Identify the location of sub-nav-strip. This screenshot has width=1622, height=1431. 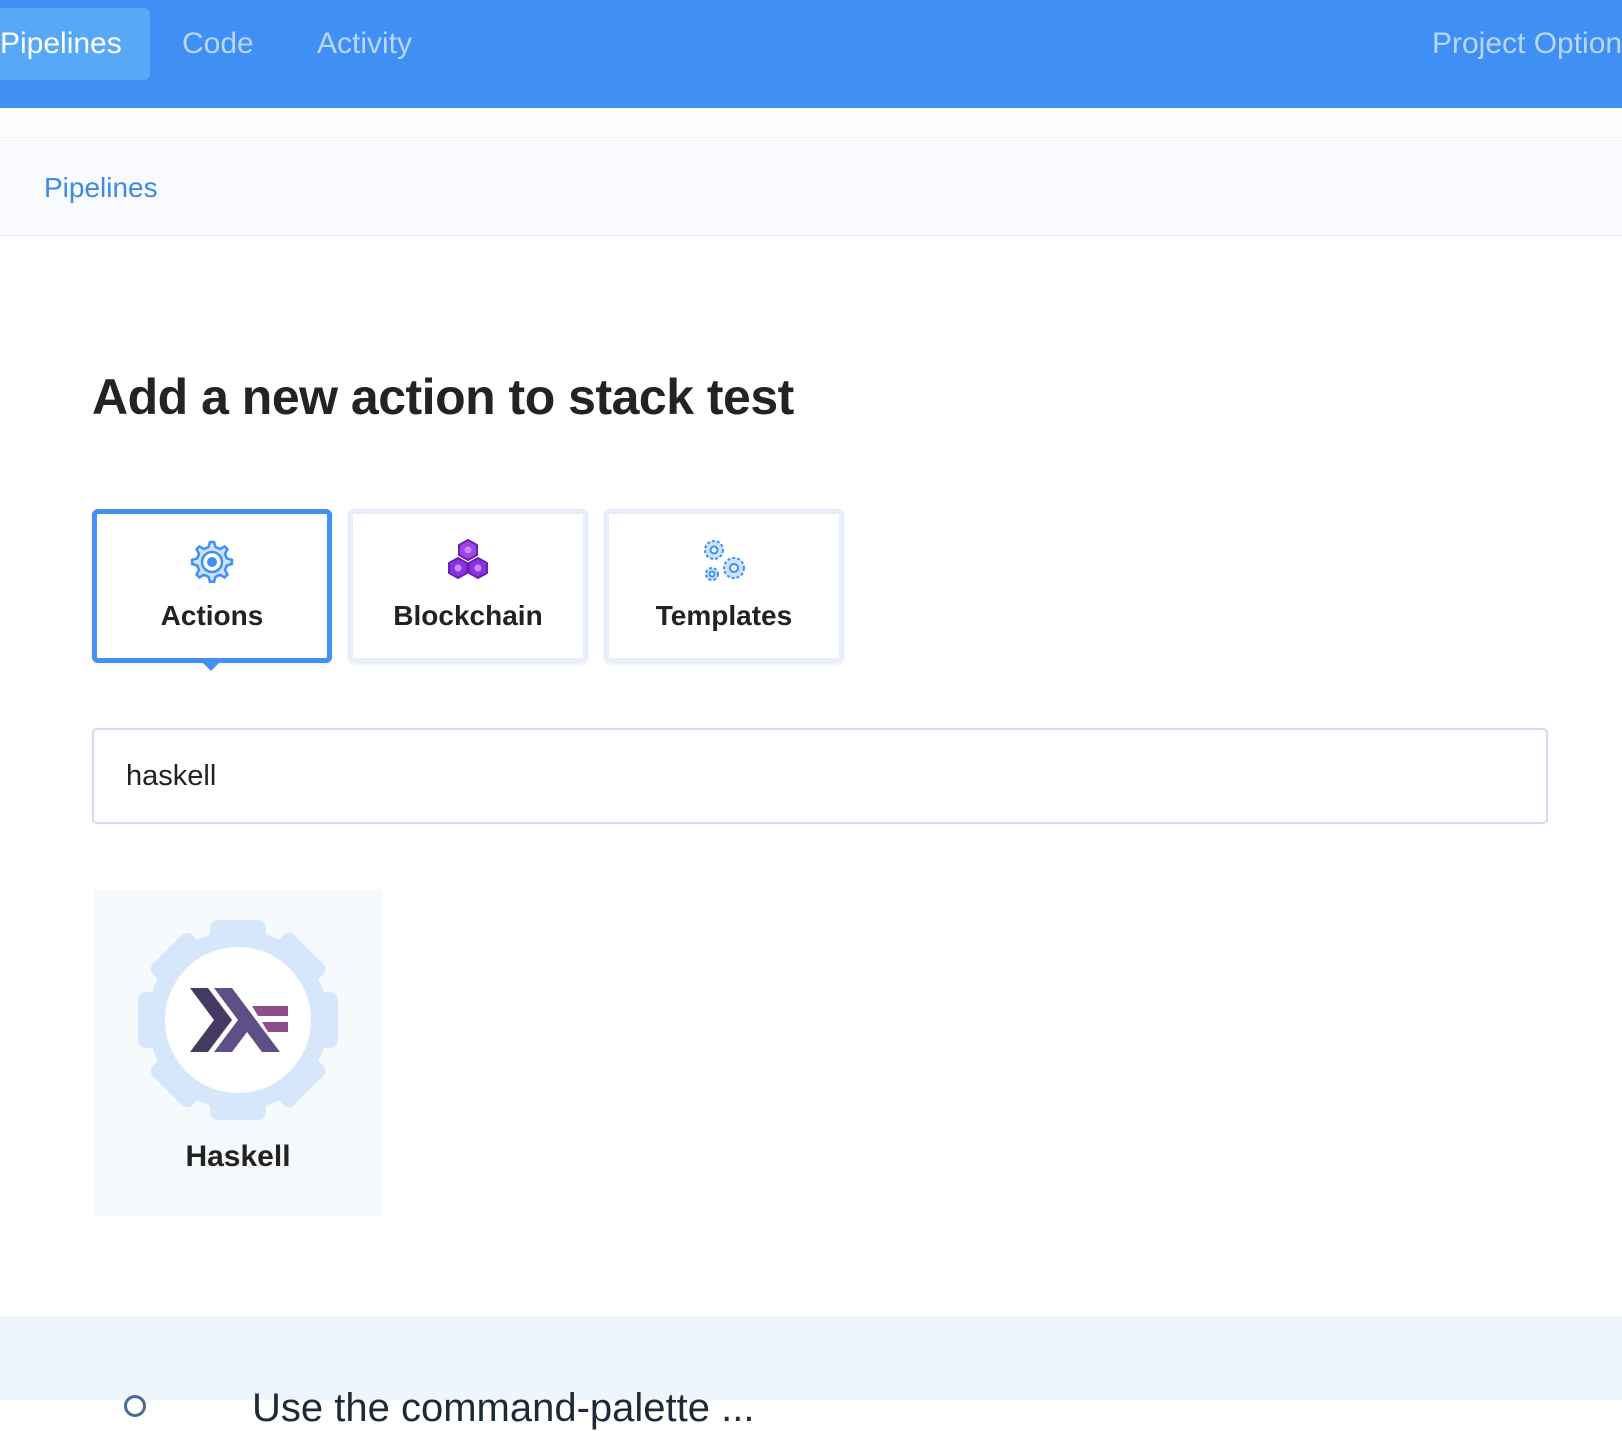
(811, 123).